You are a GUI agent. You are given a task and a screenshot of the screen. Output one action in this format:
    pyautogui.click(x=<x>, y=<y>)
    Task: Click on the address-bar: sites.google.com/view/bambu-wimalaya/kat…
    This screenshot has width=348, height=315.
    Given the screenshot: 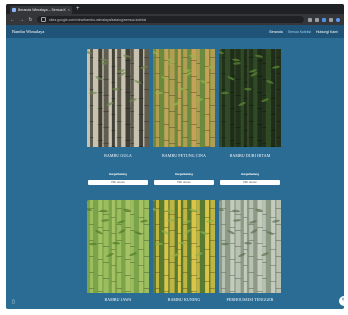 What is the action you would take?
    pyautogui.click(x=170, y=19)
    